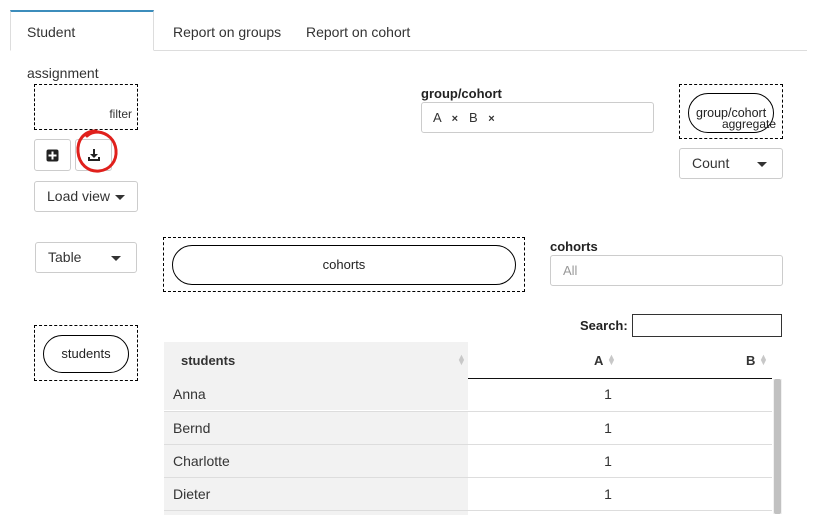 This screenshot has width=817, height=515. I want to click on cohorts-pill: cohorts, so click(344, 265).